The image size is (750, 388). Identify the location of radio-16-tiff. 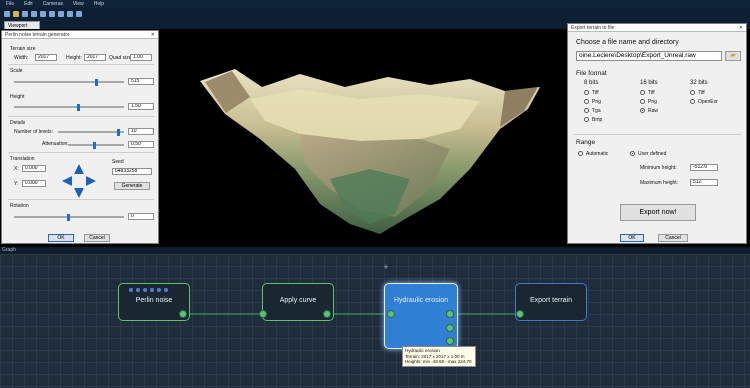
(642, 92).